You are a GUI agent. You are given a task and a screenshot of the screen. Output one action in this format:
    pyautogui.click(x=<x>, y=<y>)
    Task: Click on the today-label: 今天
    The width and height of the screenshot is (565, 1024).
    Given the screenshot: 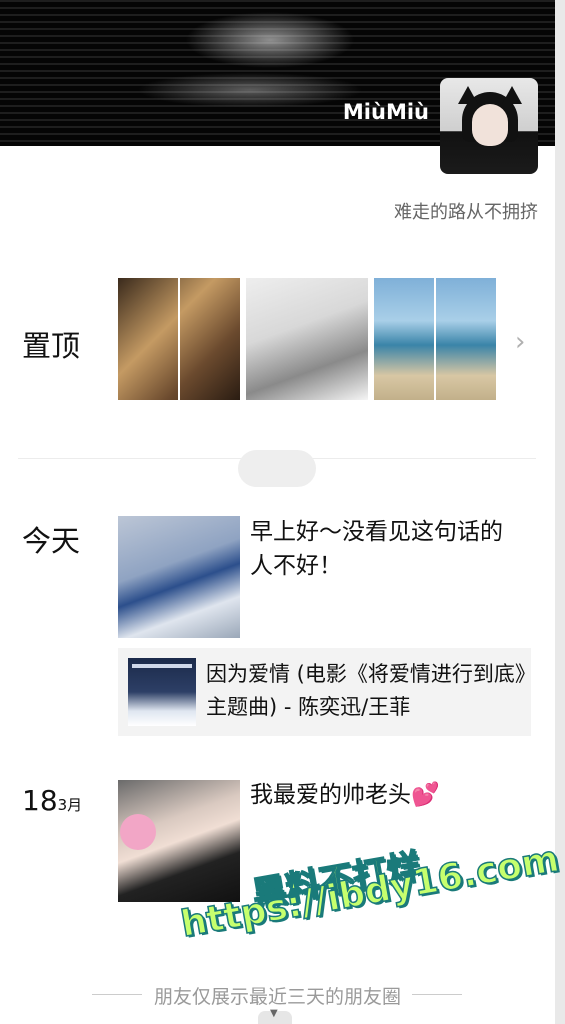 What is the action you would take?
    pyautogui.click(x=51, y=541)
    